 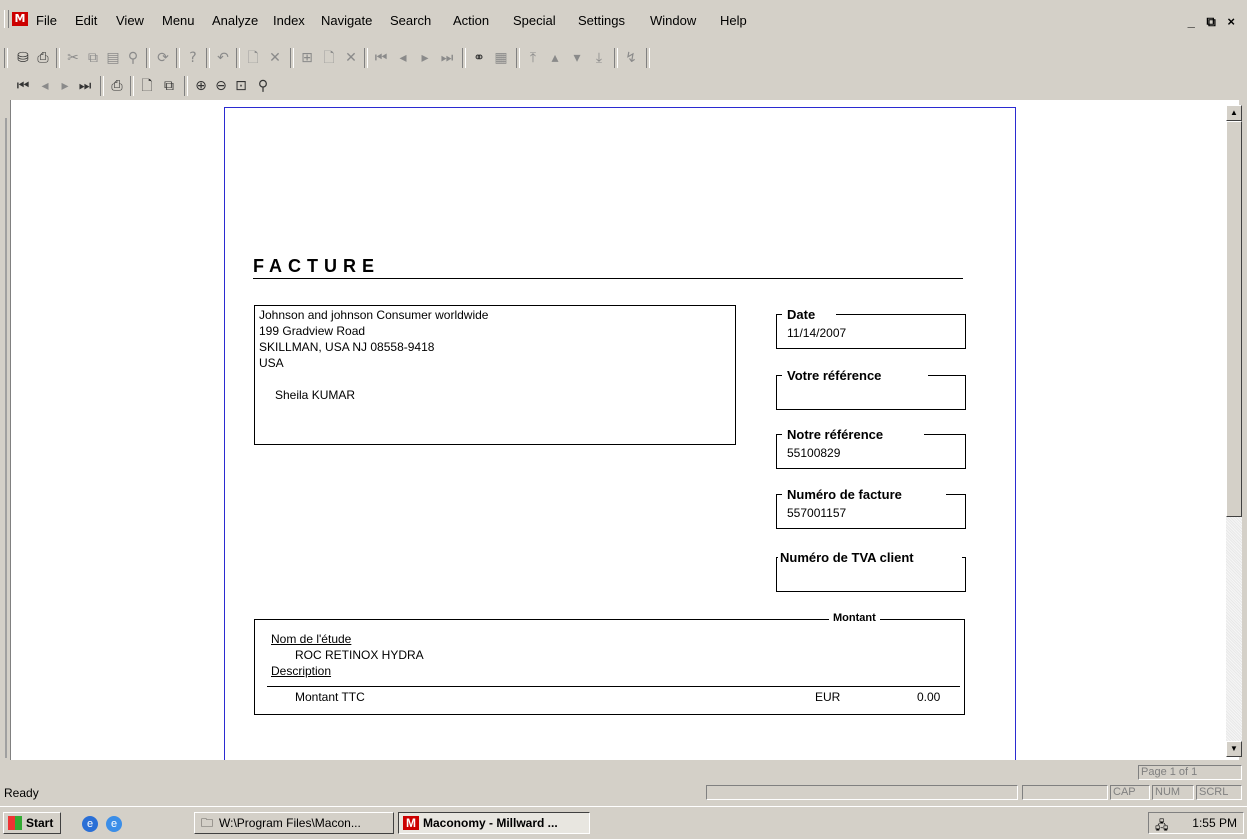 I want to click on address-line-3: SKILLMAN, USA NJ 08558-9418, so click(x=347, y=347).